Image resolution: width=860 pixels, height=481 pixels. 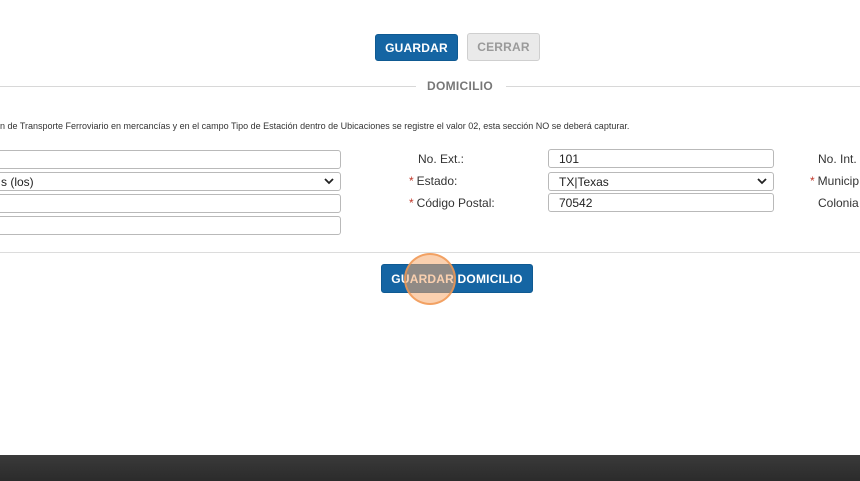 What do you see at coordinates (661, 158) in the screenshot?
I see `no-ext-input: 101` at bounding box center [661, 158].